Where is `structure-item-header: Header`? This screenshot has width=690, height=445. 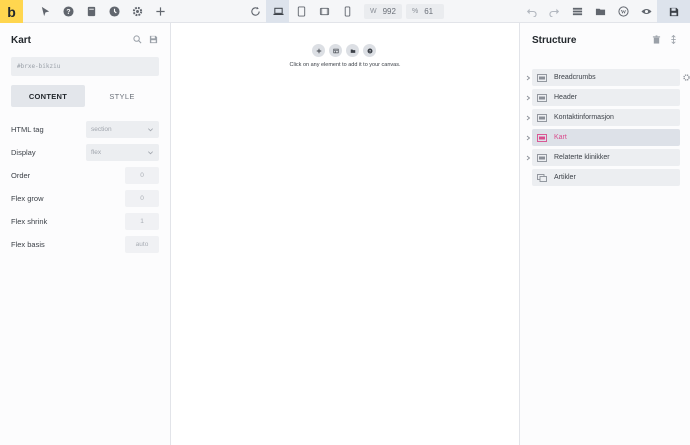 structure-item-header: Header is located at coordinates (605, 97).